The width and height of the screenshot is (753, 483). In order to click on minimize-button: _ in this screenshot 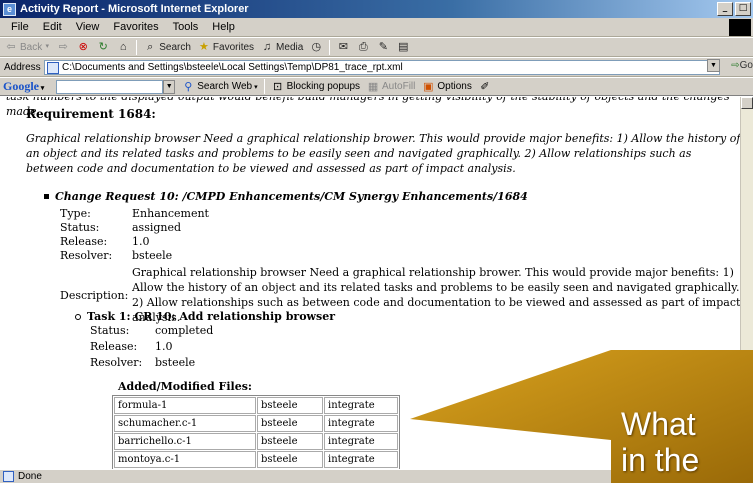, I will do `click(725, 9)`.